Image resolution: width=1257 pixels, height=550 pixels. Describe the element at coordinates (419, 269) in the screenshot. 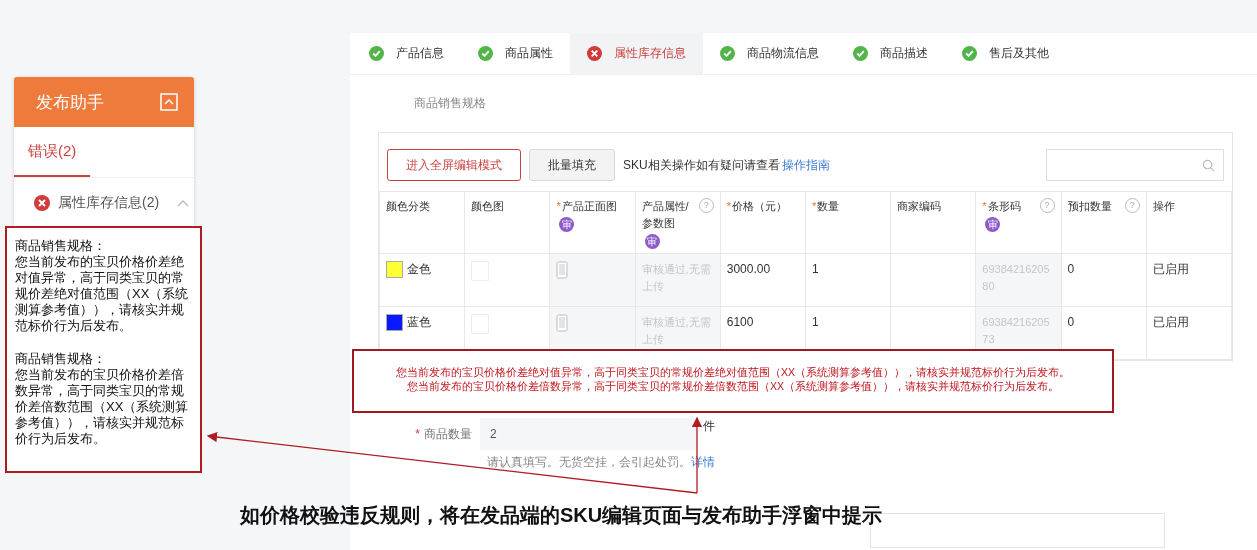

I see `color-name: 金色` at that location.